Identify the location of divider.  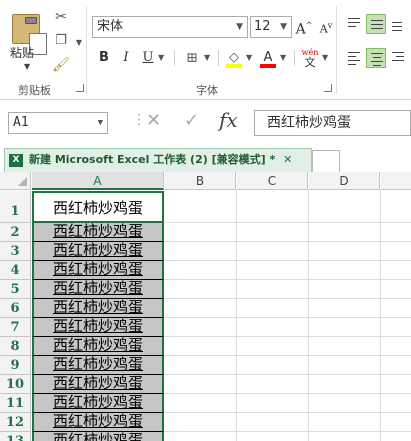
(218, 58).